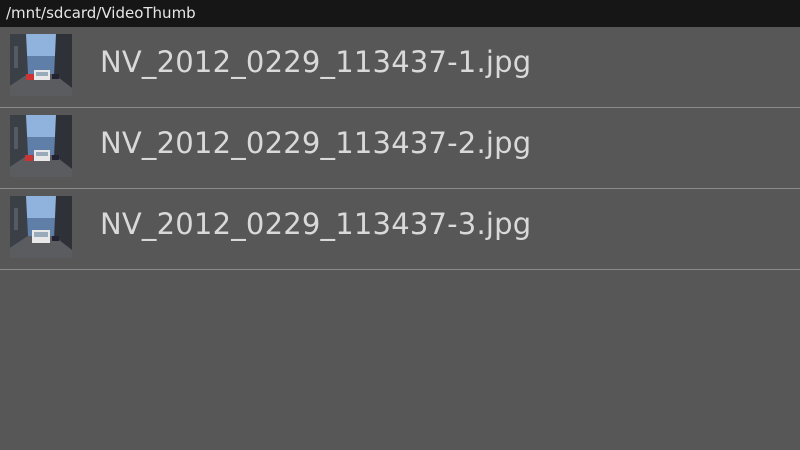 This screenshot has width=800, height=450. I want to click on file-name: NV_2012_0229_113437-3.jpg, so click(316, 224).